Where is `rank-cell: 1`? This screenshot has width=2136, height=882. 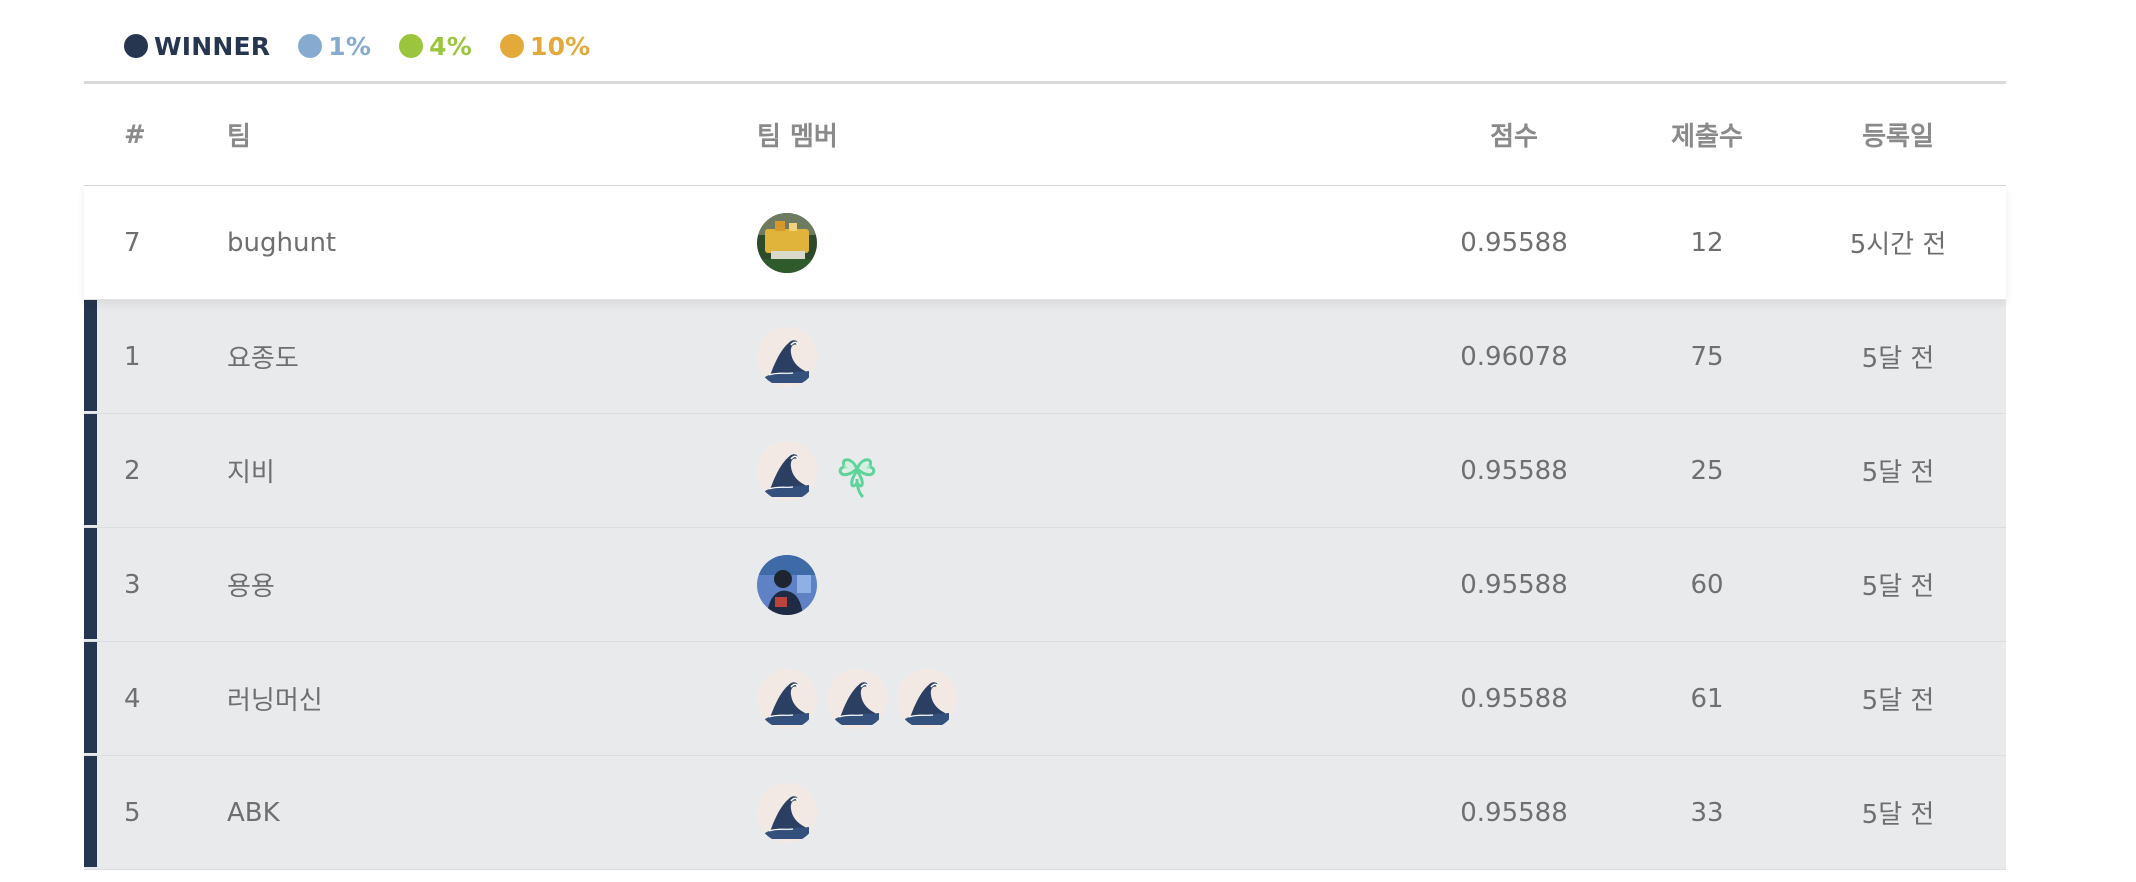 rank-cell: 1 is located at coordinates (132, 356).